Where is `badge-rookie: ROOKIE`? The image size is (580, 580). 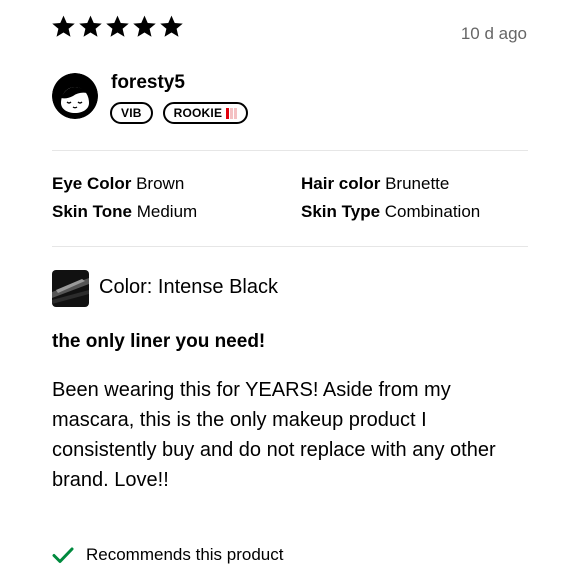 badge-rookie: ROOKIE is located at coordinates (205, 113).